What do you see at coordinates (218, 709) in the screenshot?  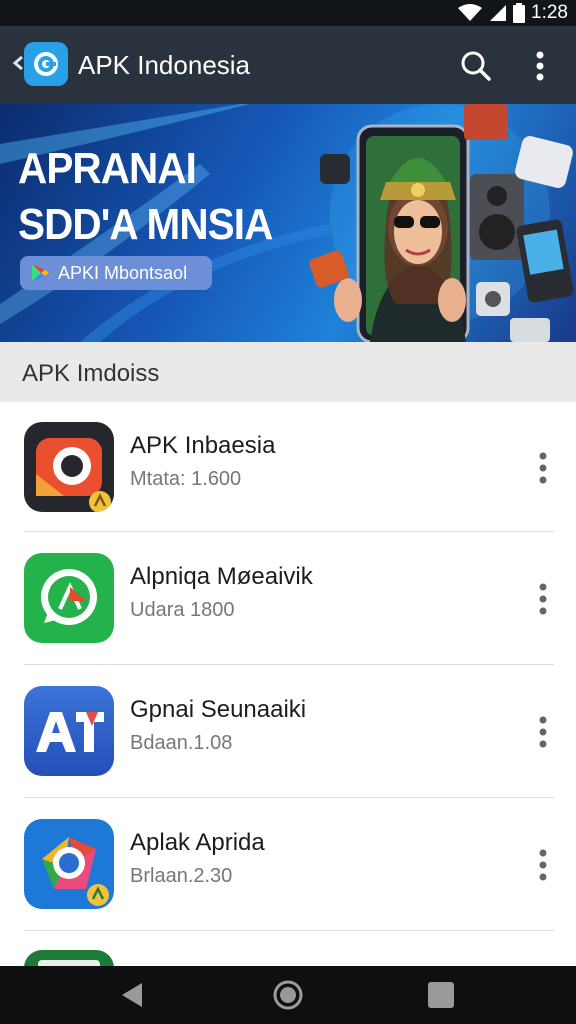 I see `app-name: Gpnai Seunaaiki` at bounding box center [218, 709].